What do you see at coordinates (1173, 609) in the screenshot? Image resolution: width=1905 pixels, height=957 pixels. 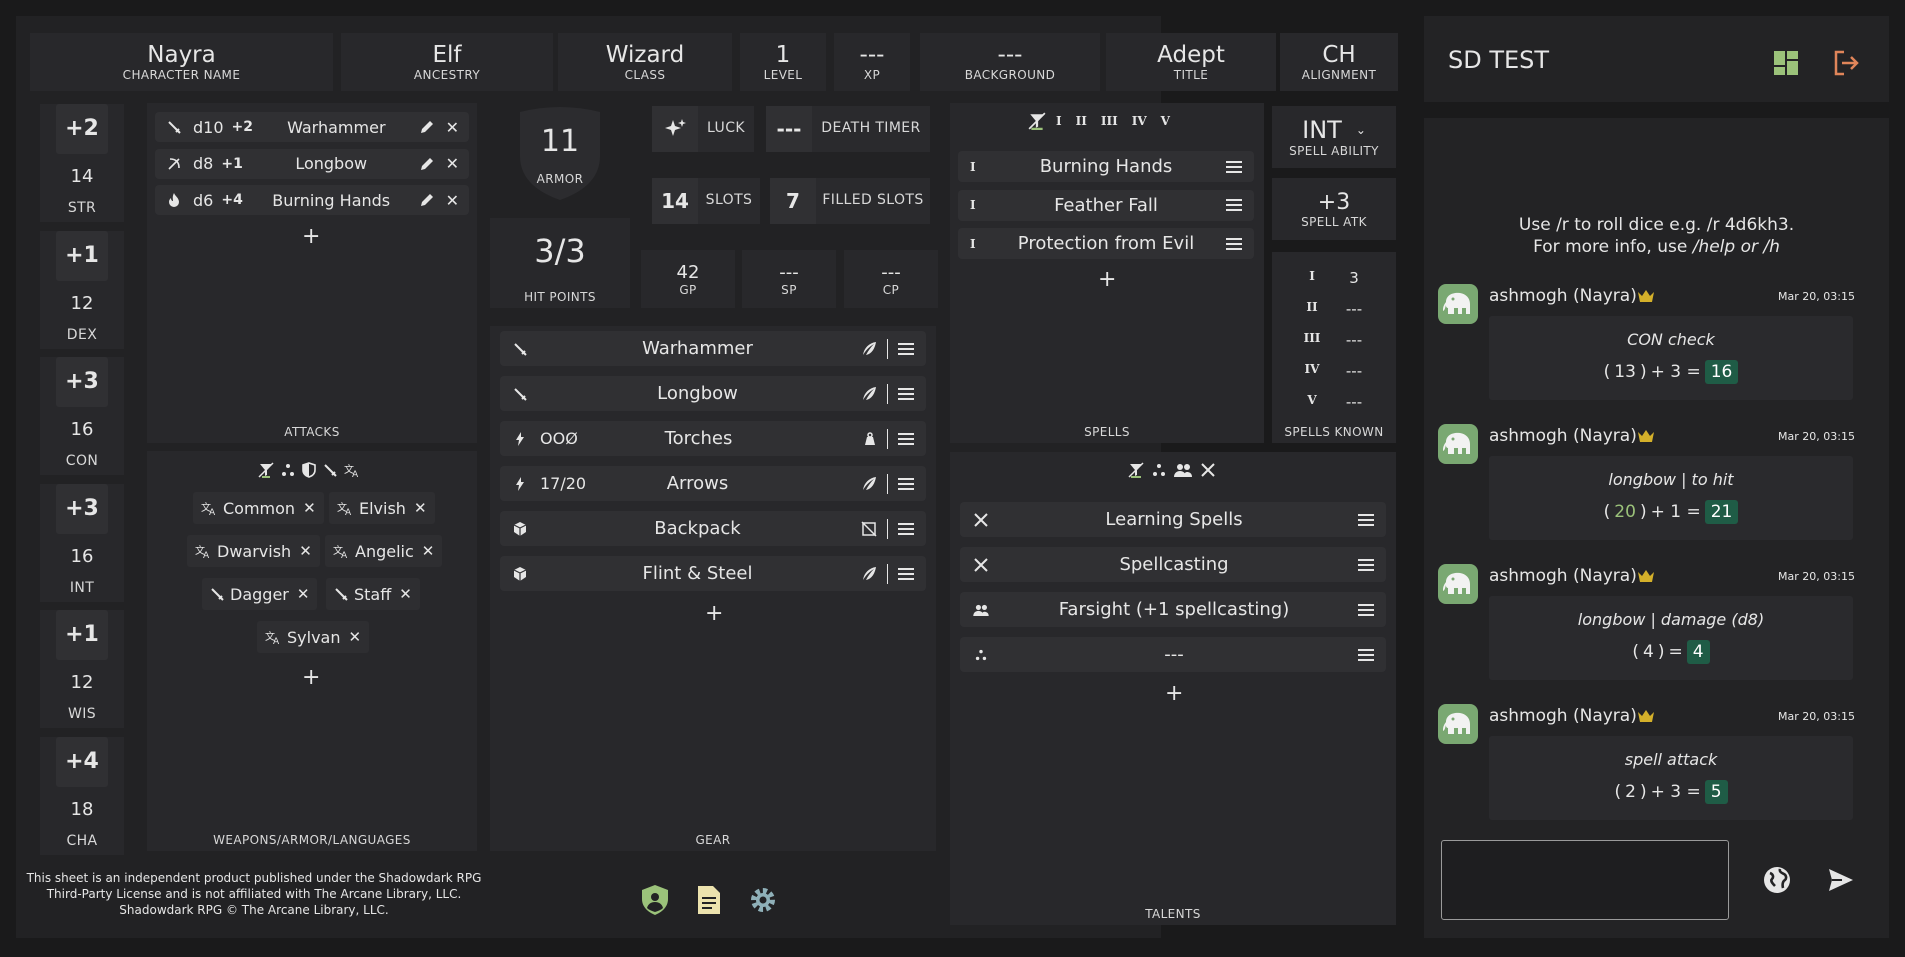 I see `talent-row: Farsight (+1 spellcasting)` at bounding box center [1173, 609].